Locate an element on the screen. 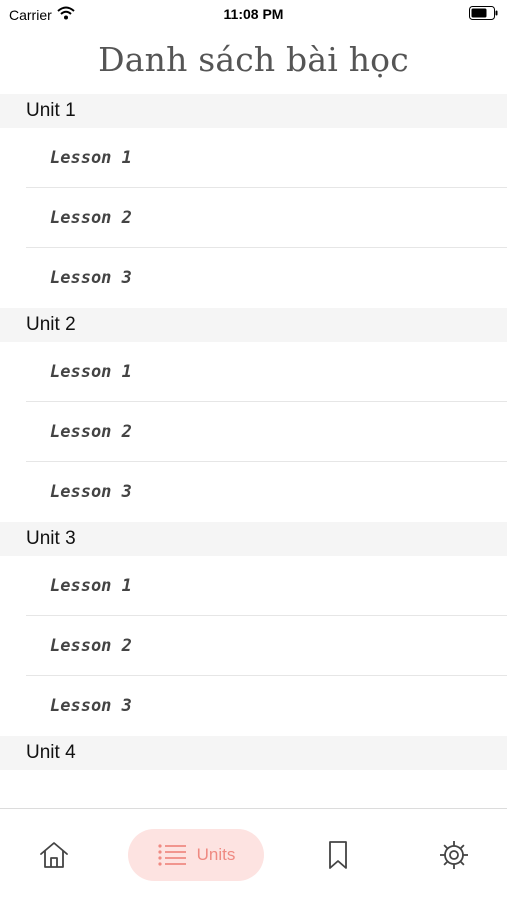 The height and width of the screenshot is (900, 507). home-icon is located at coordinates (54, 855).